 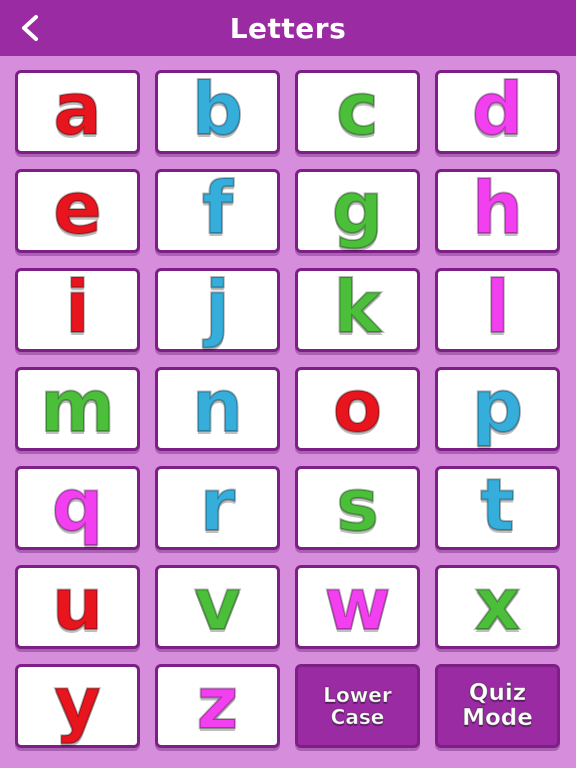 I want to click on lower-case-button: Lower Case, so click(x=357, y=706).